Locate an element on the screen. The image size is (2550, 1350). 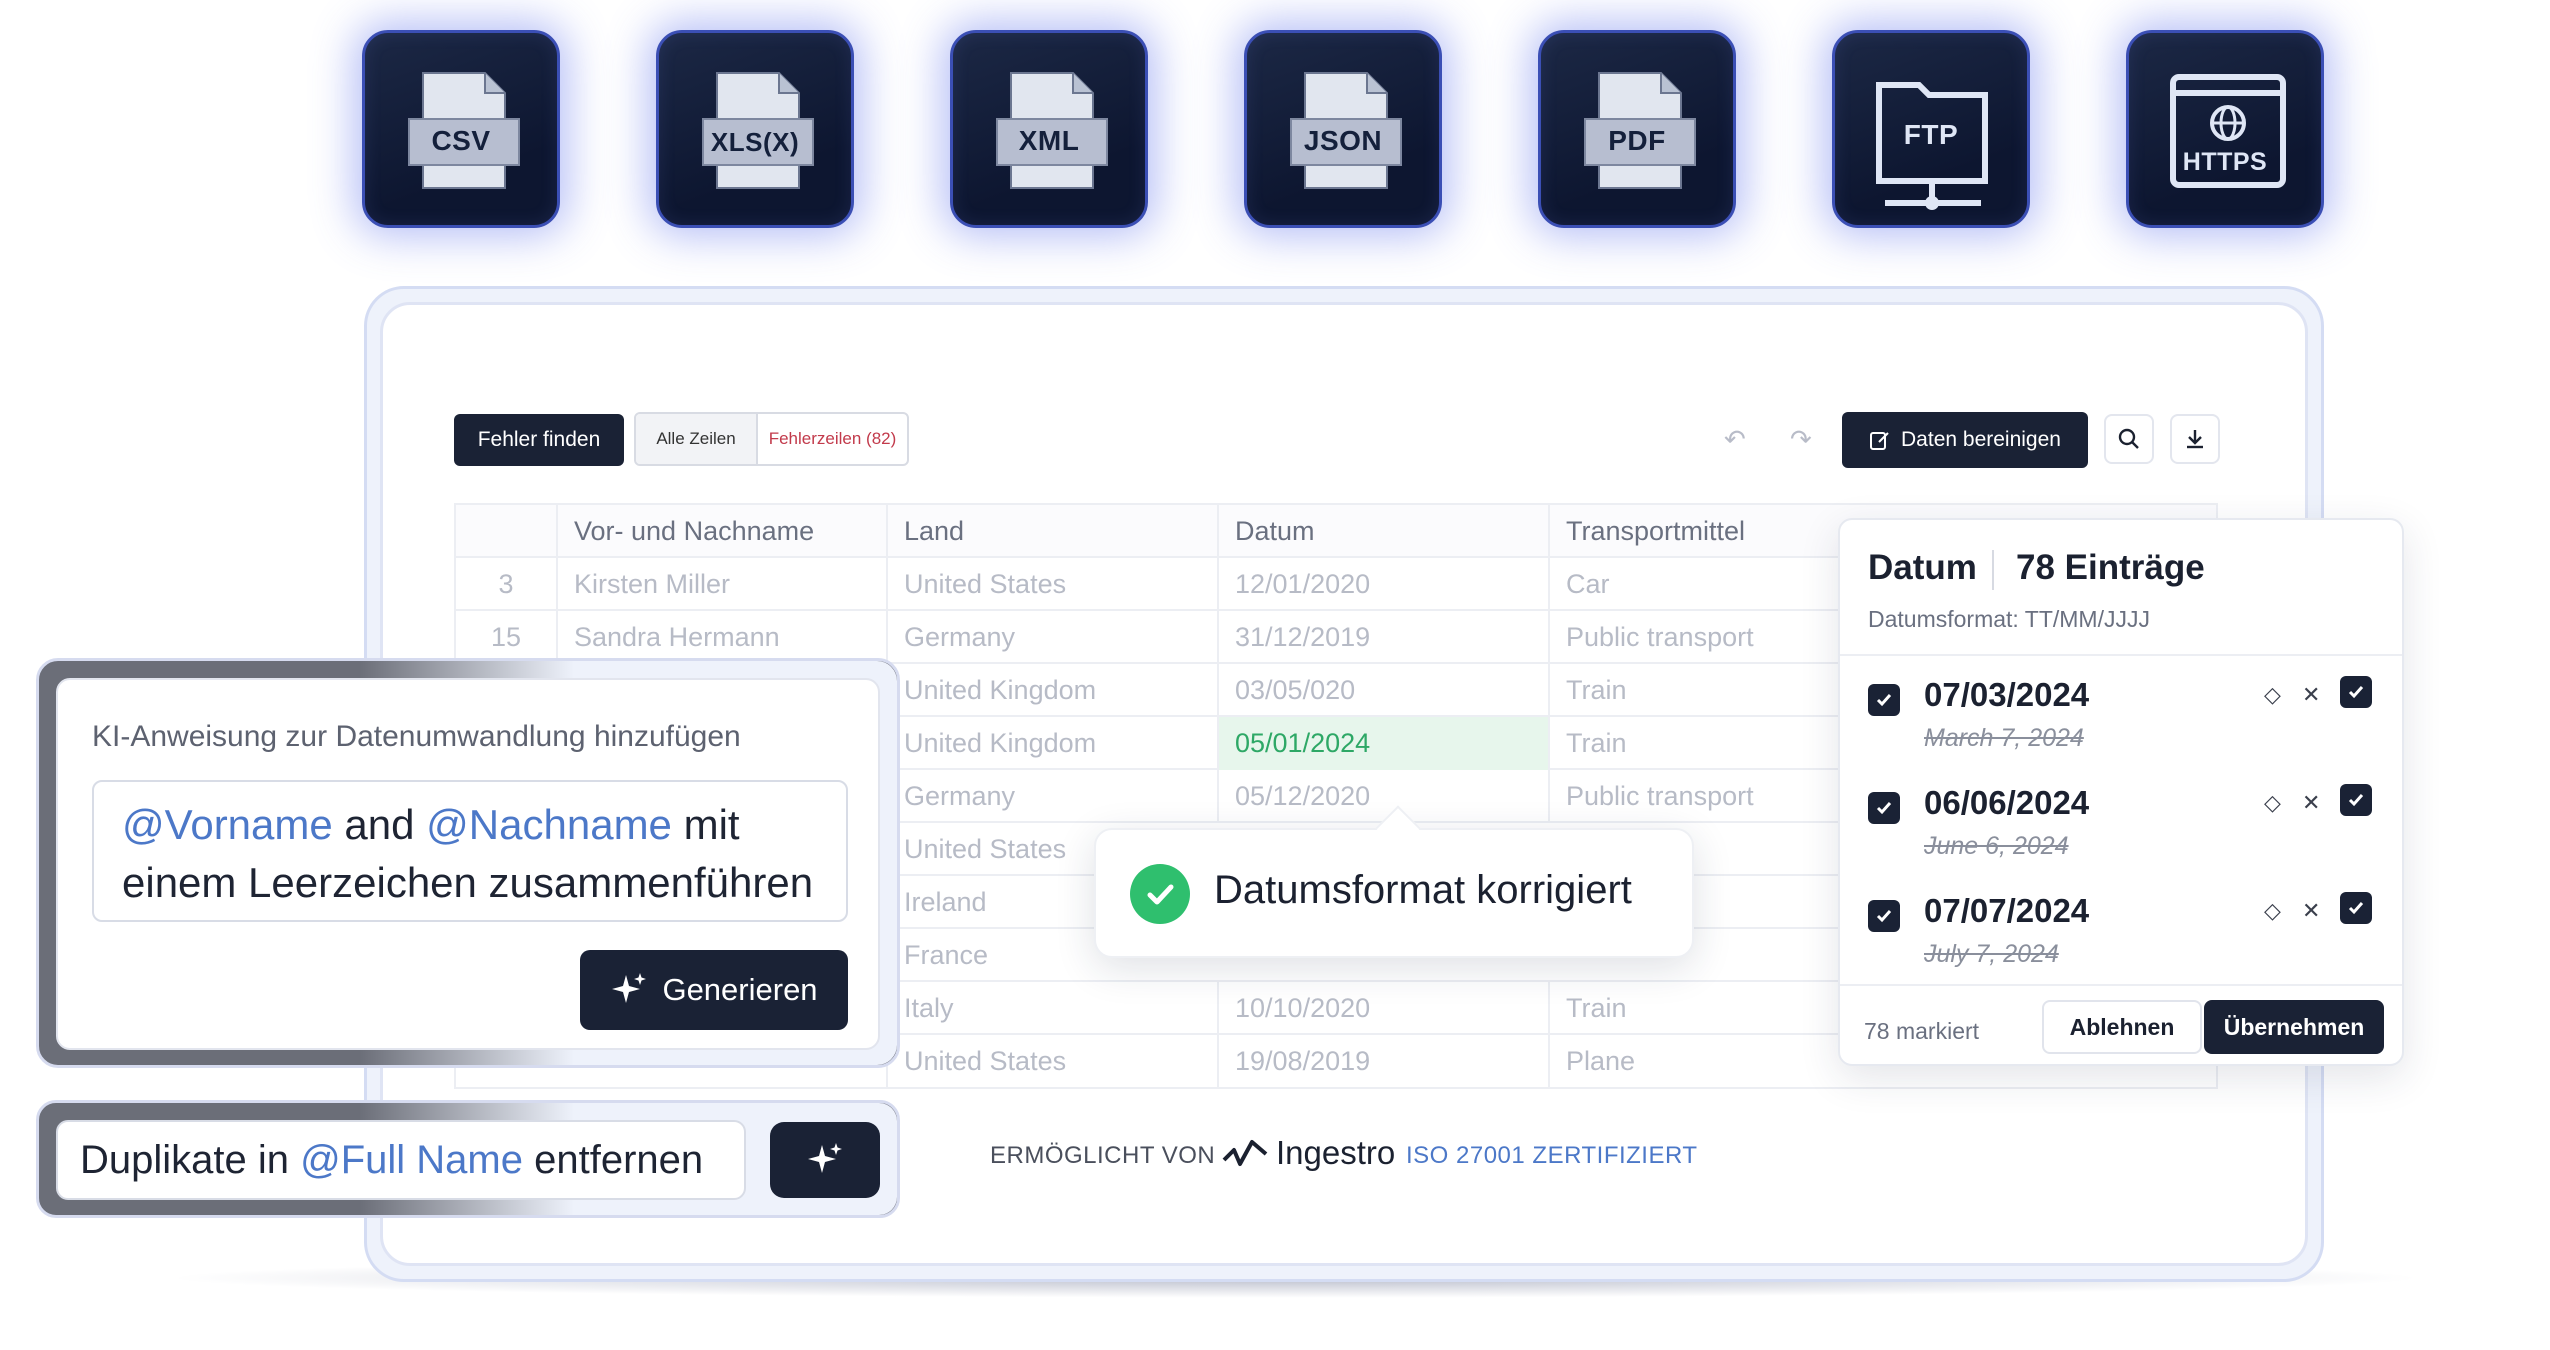
check-circle-icon is located at coordinates (1160, 894).